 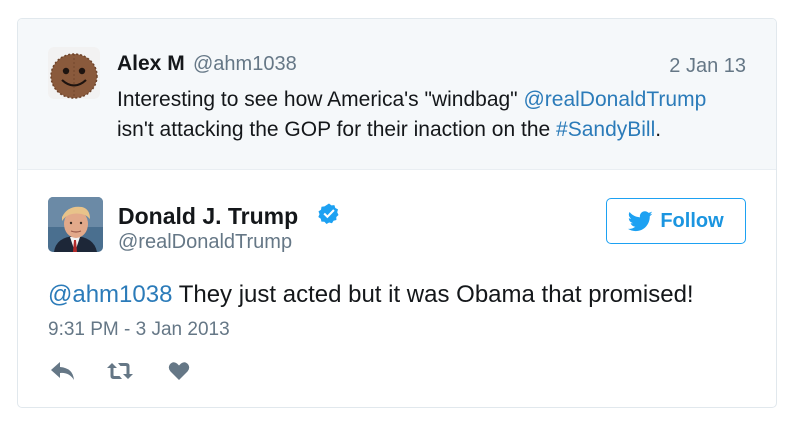 I want to click on context-author-name: Alex M, so click(x=151, y=64).